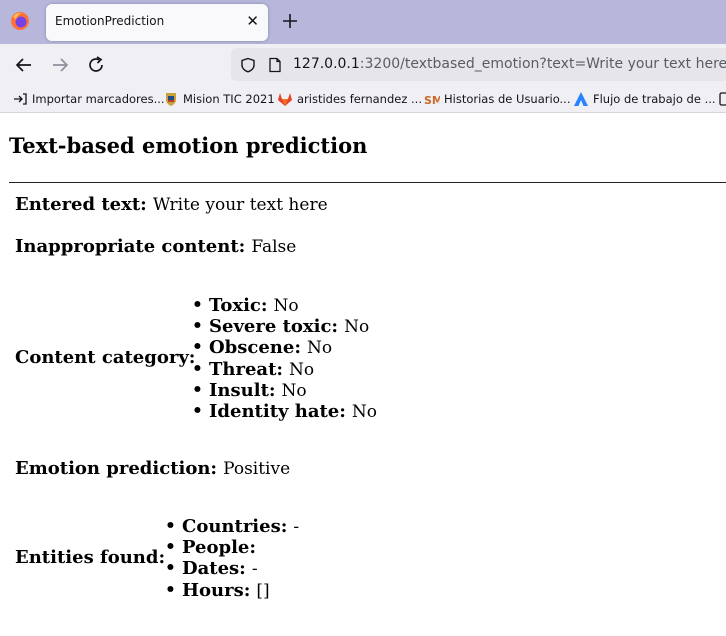 The image size is (726, 636). What do you see at coordinates (60, 65) in the screenshot?
I see `forward-icon` at bounding box center [60, 65].